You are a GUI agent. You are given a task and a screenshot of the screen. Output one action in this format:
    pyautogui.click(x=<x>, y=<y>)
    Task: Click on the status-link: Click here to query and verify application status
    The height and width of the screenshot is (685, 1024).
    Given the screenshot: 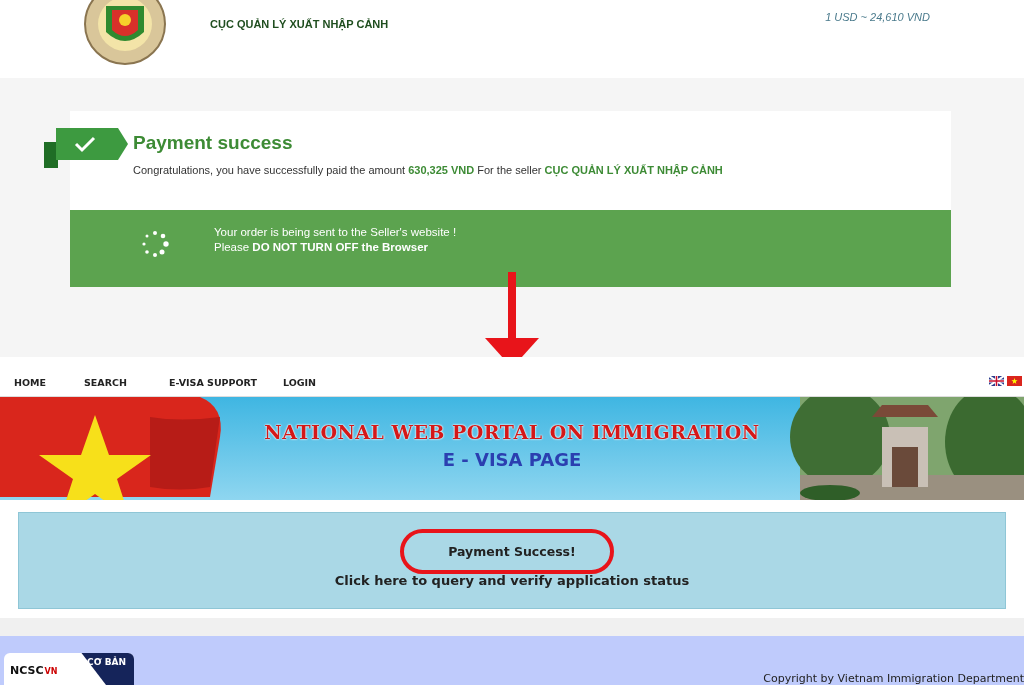 What is the action you would take?
    pyautogui.click(x=512, y=580)
    